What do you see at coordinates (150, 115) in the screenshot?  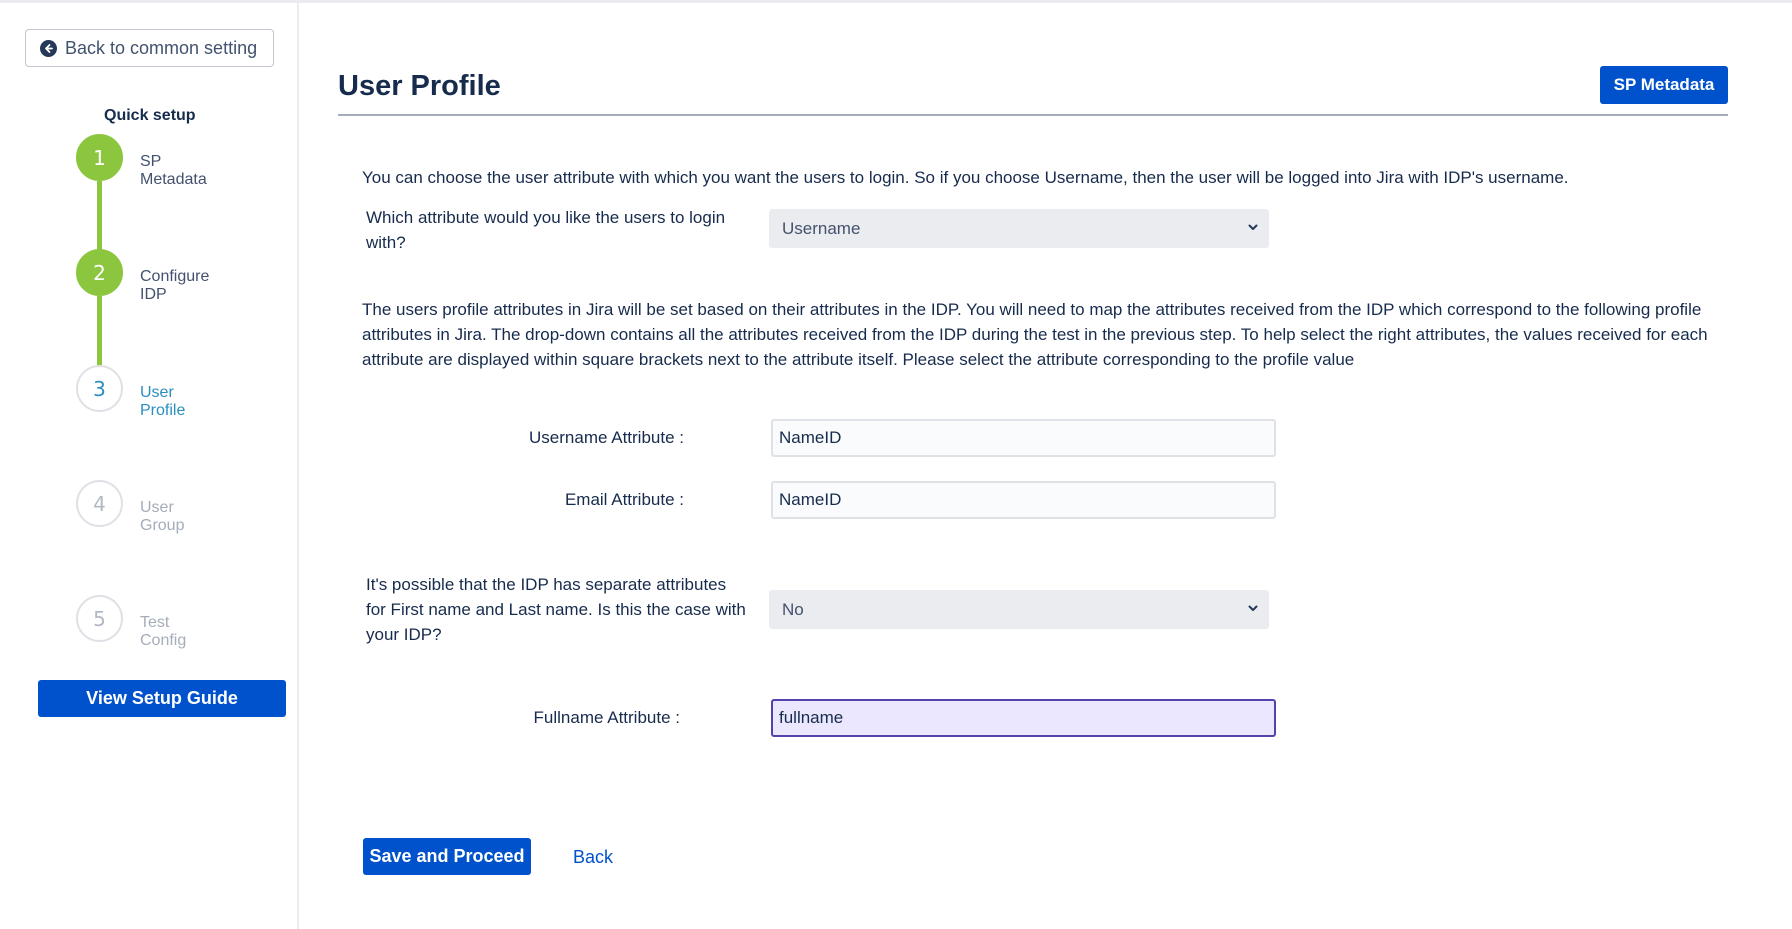 I see `quick-setup-title: Quick setup` at bounding box center [150, 115].